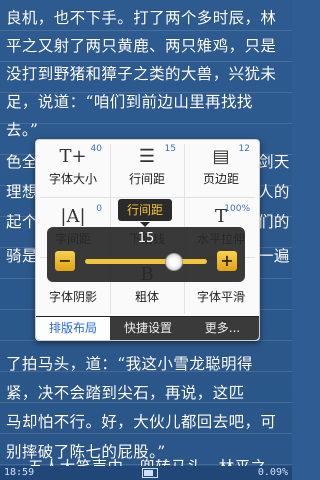  What do you see at coordinates (274, 256) in the screenshot?
I see `text-fragment: 一遍` at bounding box center [274, 256].